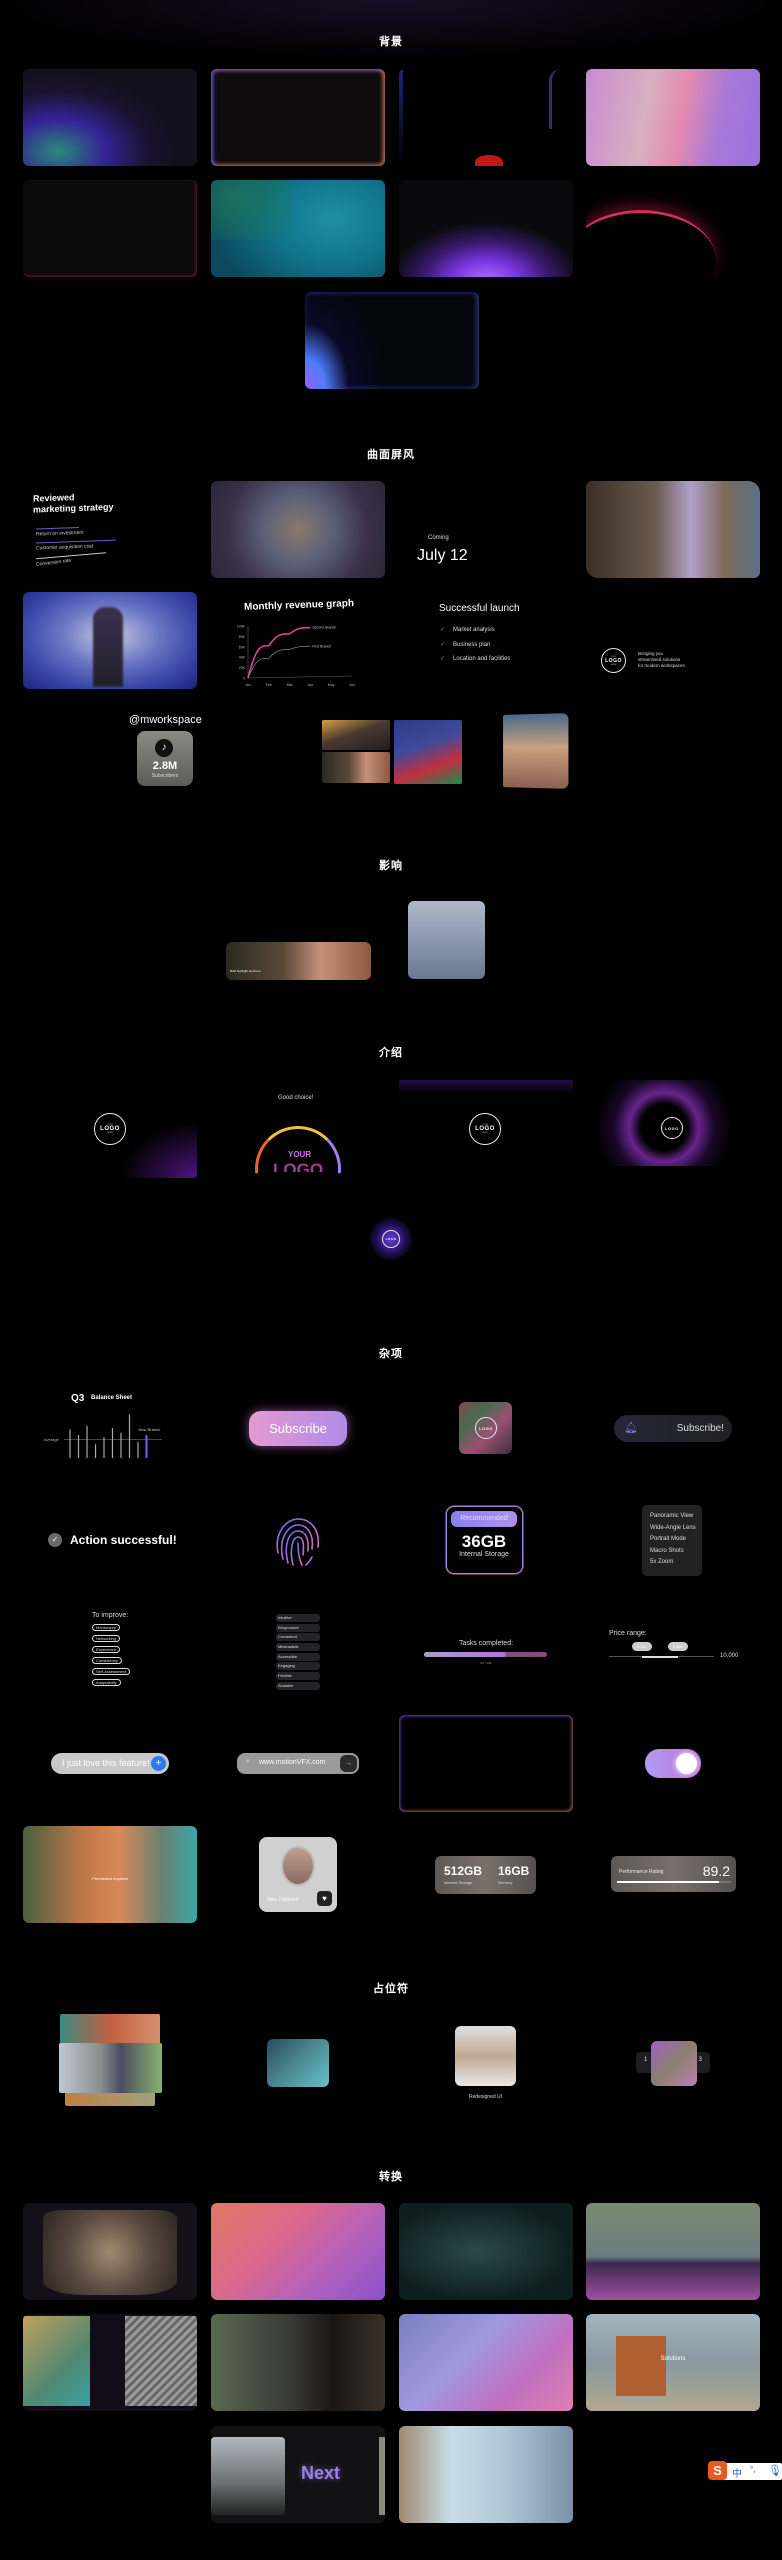 This screenshot has width=782, height=2560. Describe the element at coordinates (298, 1874) in the screenshot. I see `new-follower-card: New Follower! ♥` at that location.